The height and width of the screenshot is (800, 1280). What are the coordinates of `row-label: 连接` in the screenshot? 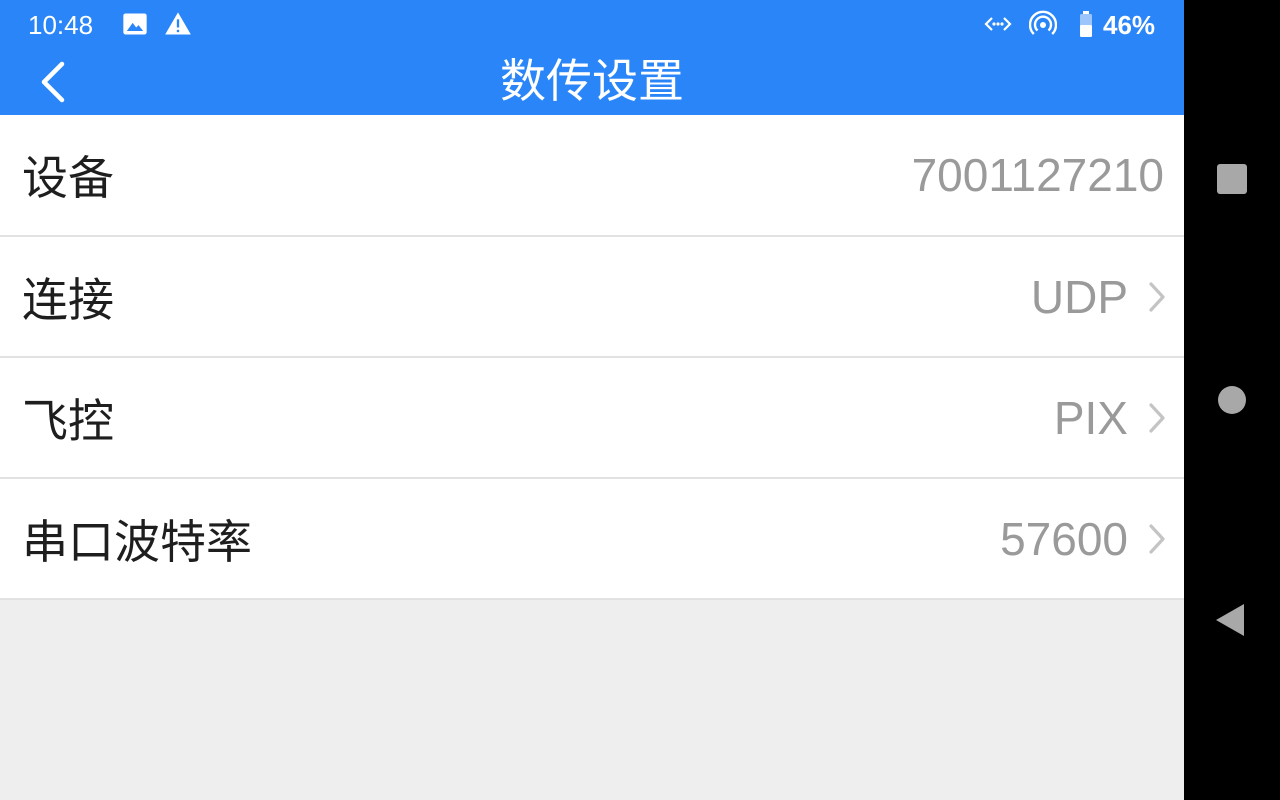 It's located at (68, 299).